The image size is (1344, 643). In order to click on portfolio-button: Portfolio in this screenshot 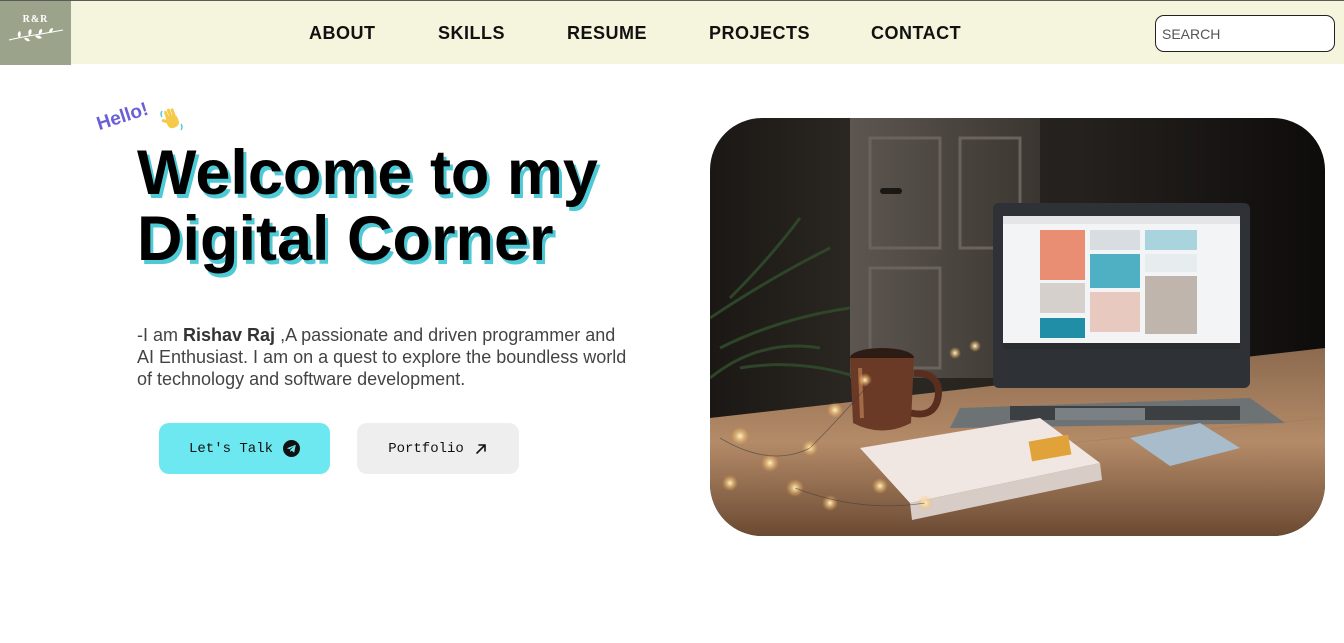, I will do `click(438, 448)`.